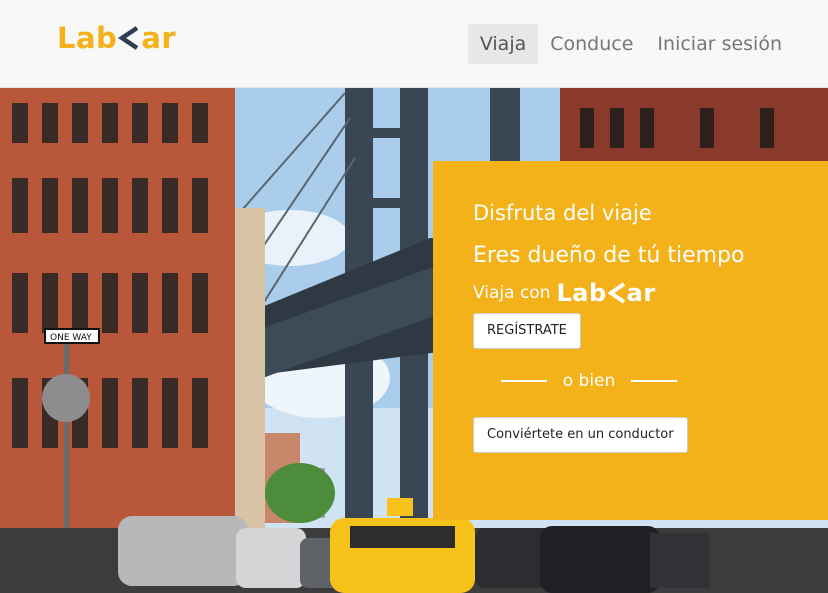  What do you see at coordinates (641, 293) in the screenshot?
I see `promo-logo-right: ar` at bounding box center [641, 293].